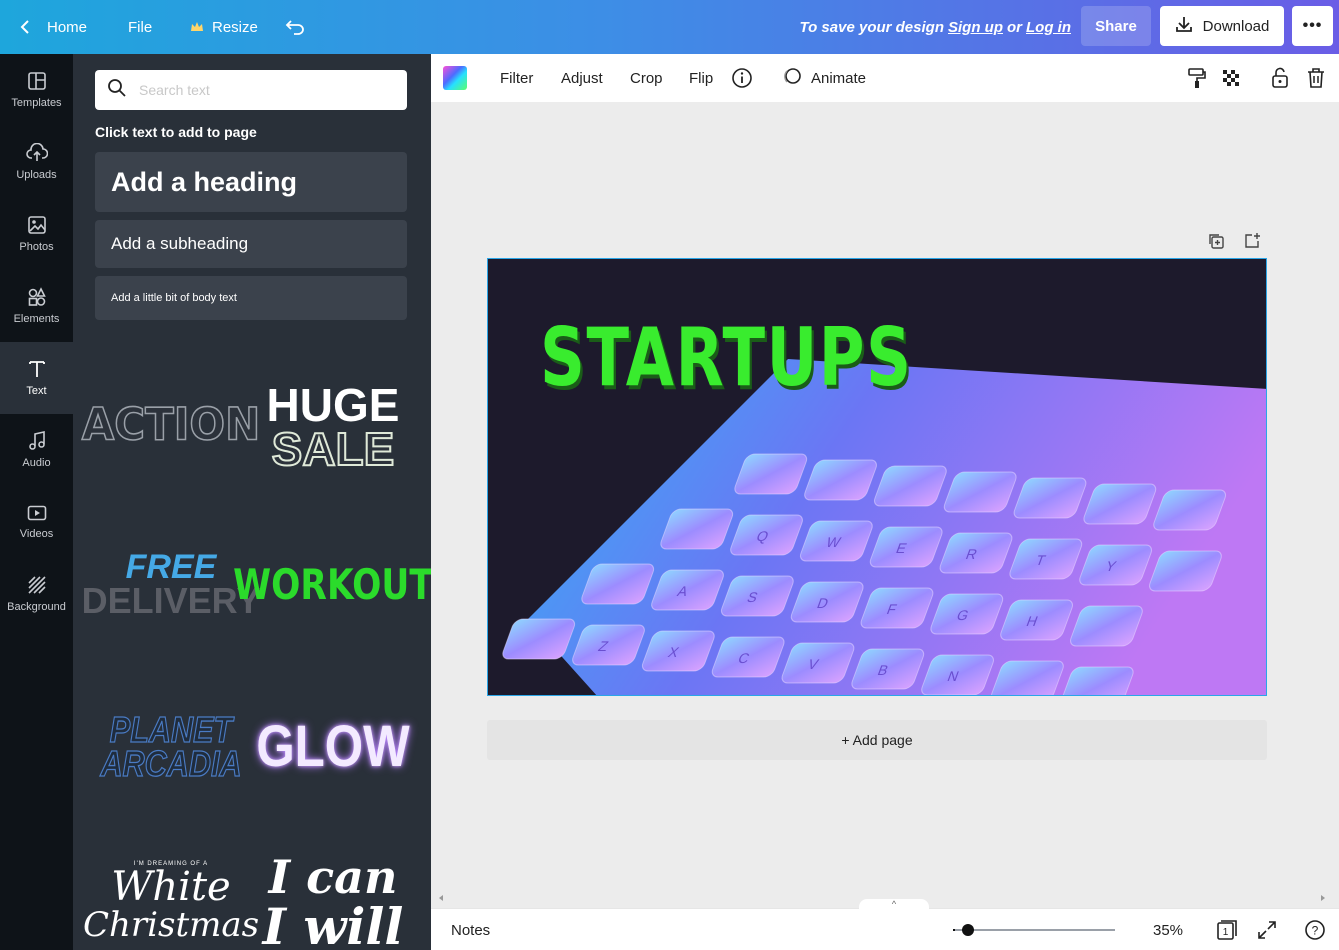  I want to click on zoom-slider-handle, so click(968, 930).